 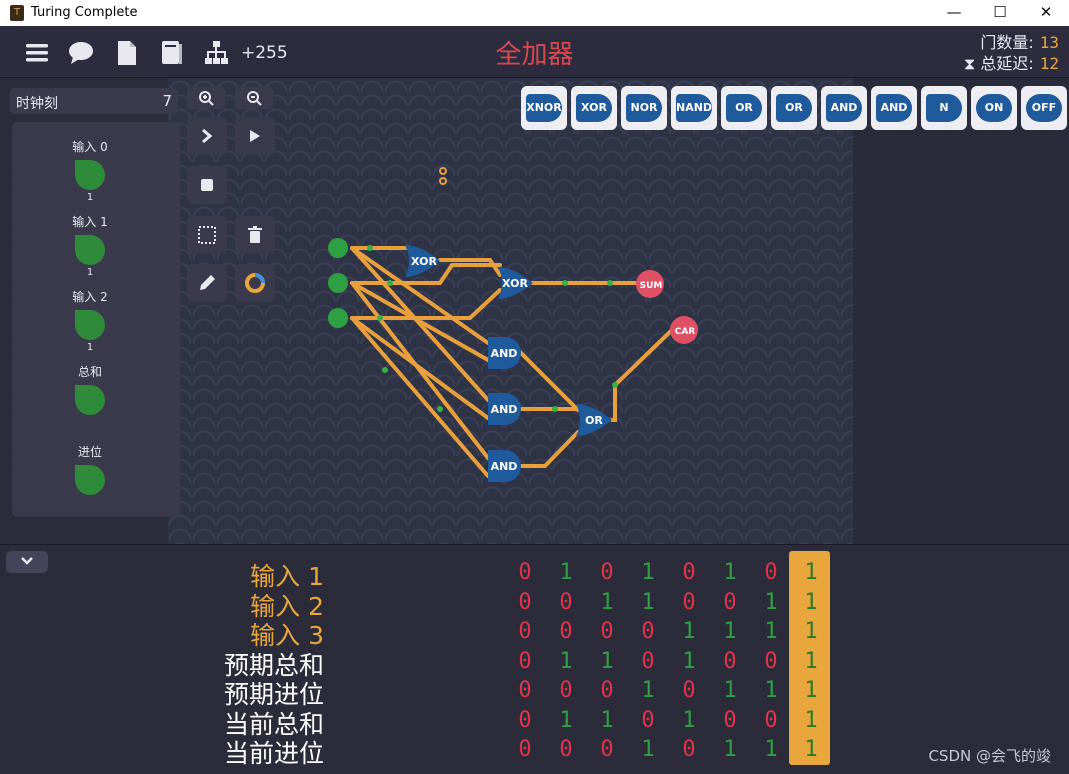 What do you see at coordinates (504, 466) in the screenshot?
I see `and-3-label: AND` at bounding box center [504, 466].